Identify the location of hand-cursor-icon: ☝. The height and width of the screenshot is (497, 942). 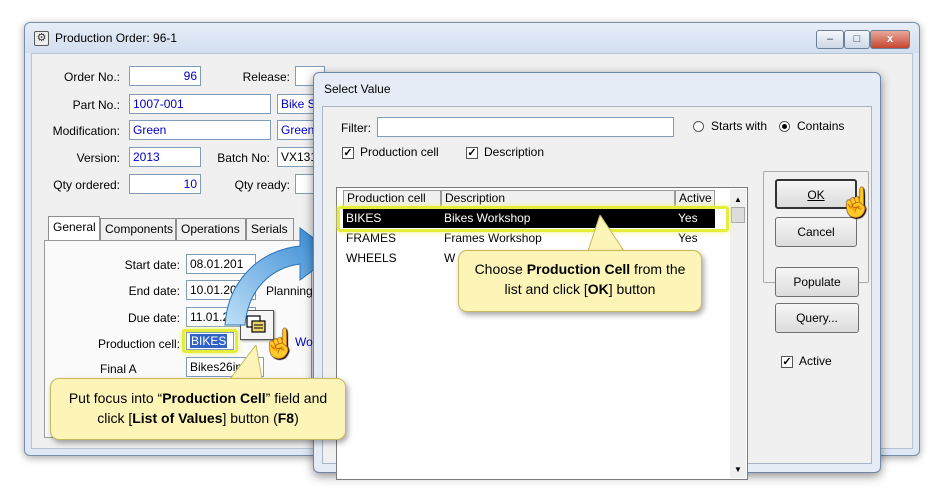
(856, 202).